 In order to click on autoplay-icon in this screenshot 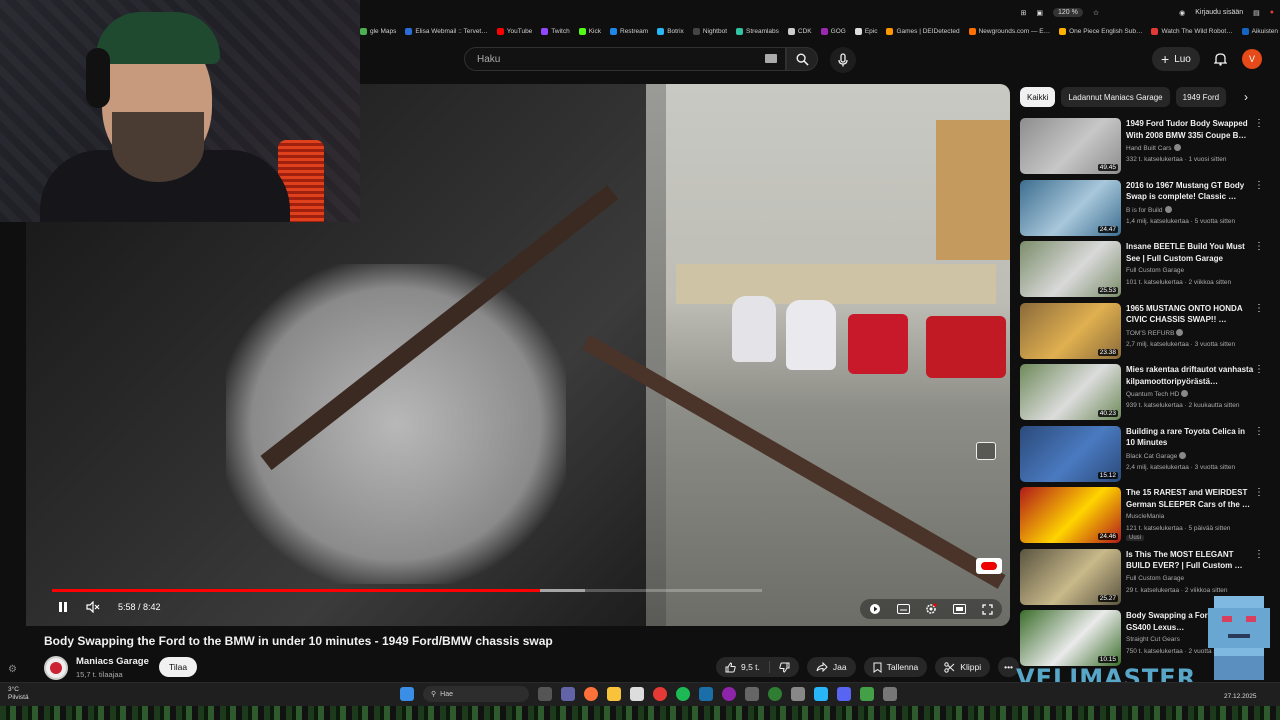, I will do `click(875, 609)`.